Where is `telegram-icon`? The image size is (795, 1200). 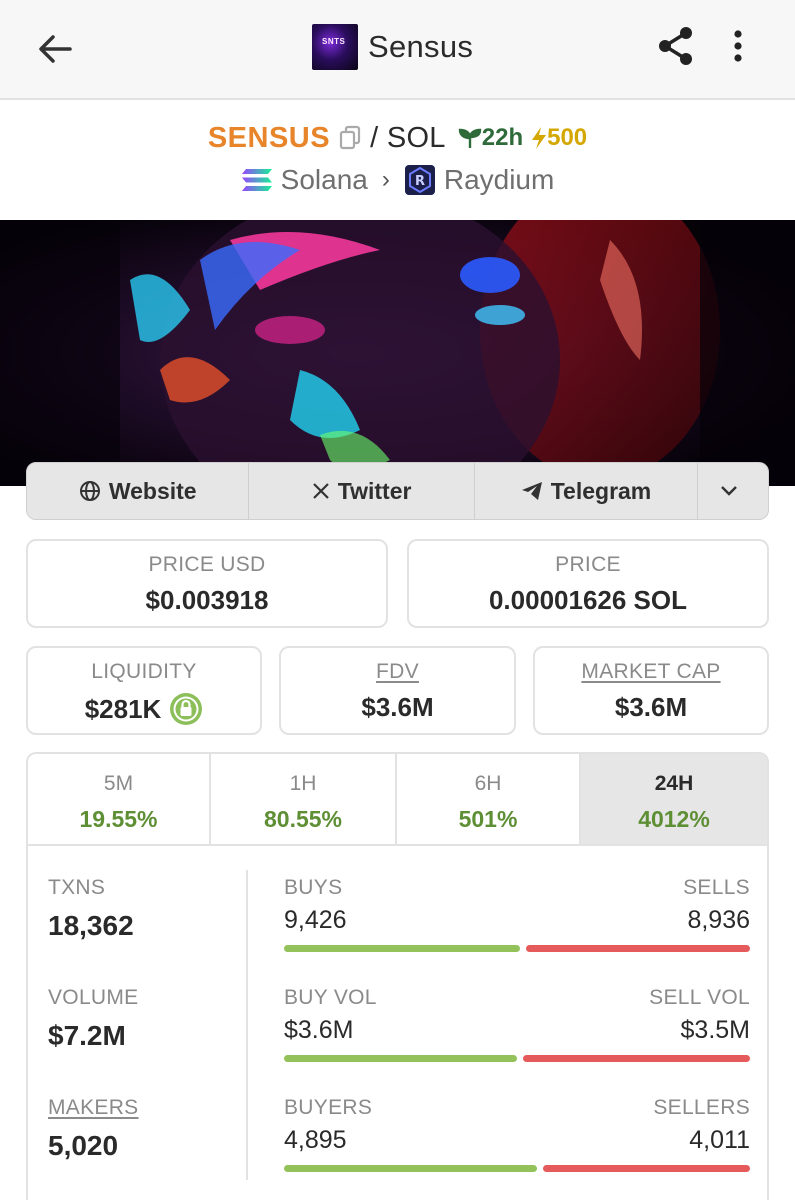
telegram-icon is located at coordinates (531, 491).